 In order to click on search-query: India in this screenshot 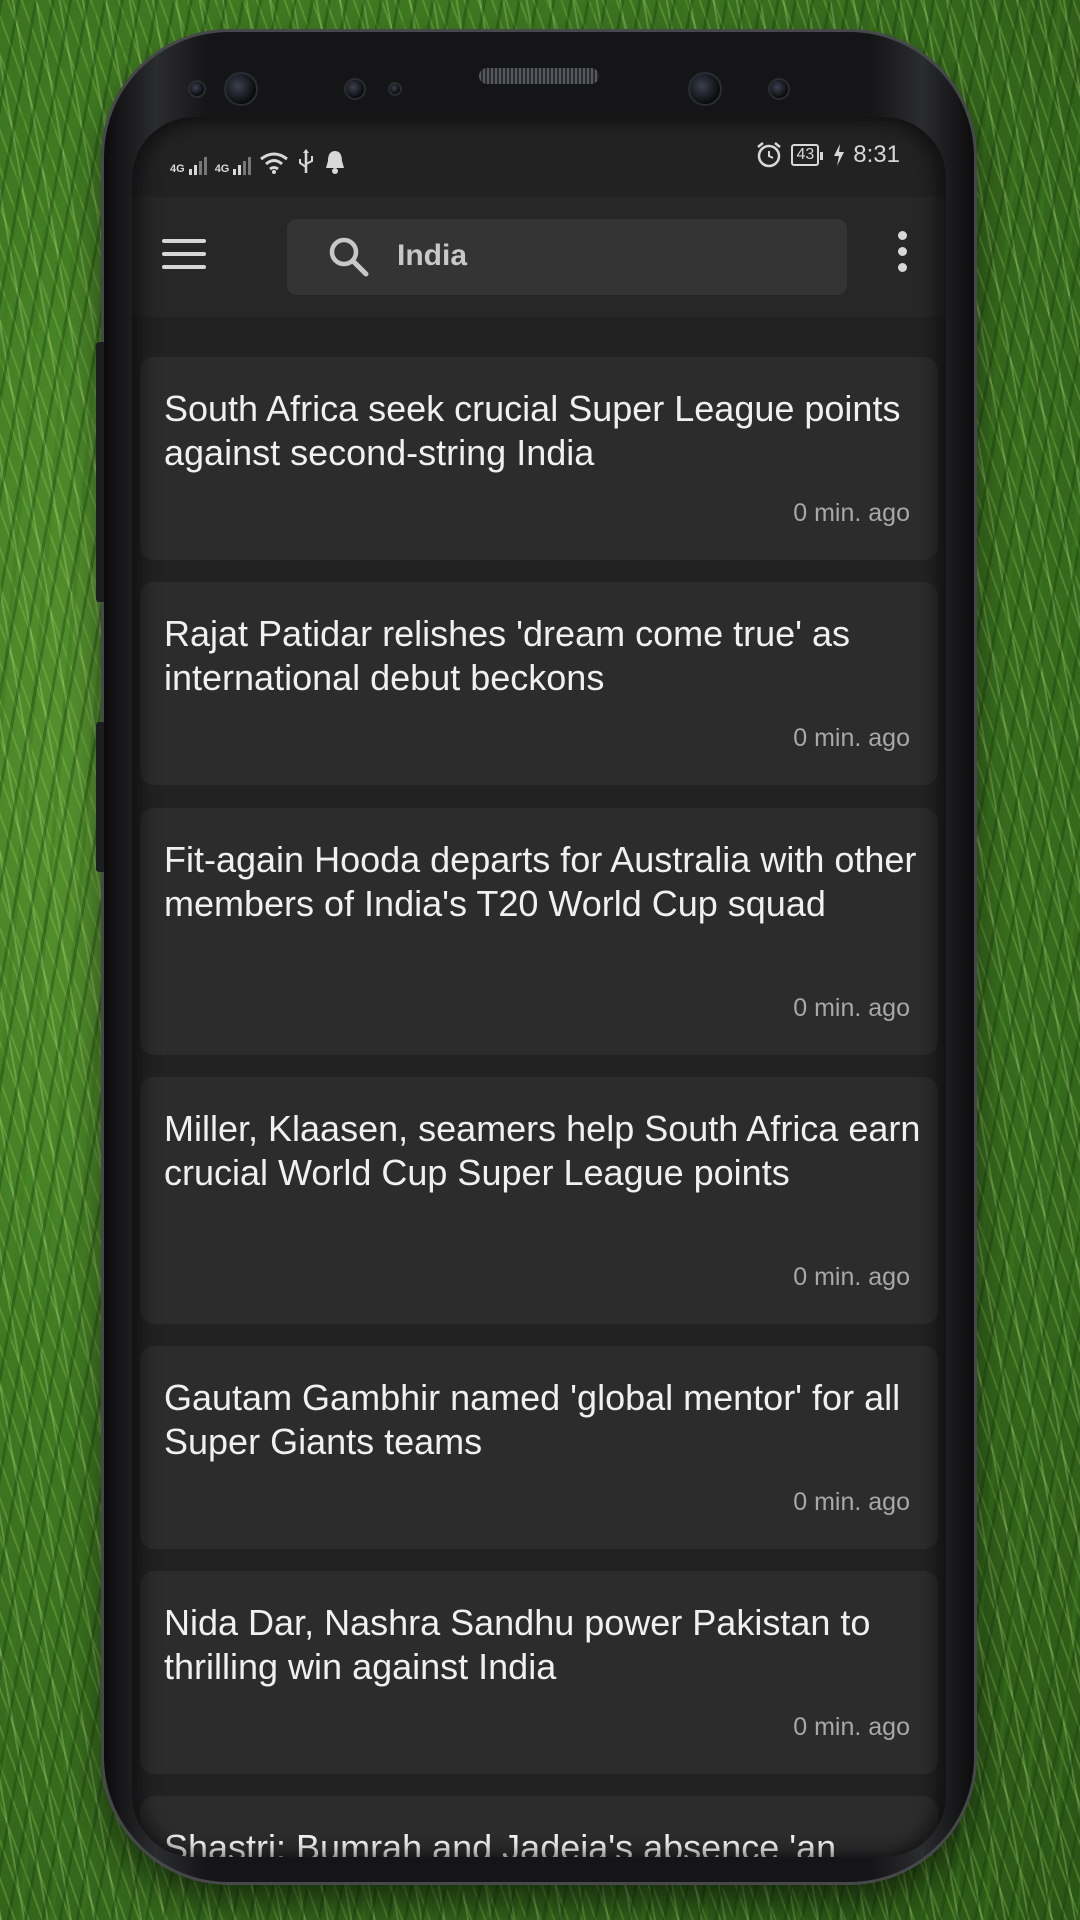, I will do `click(432, 255)`.